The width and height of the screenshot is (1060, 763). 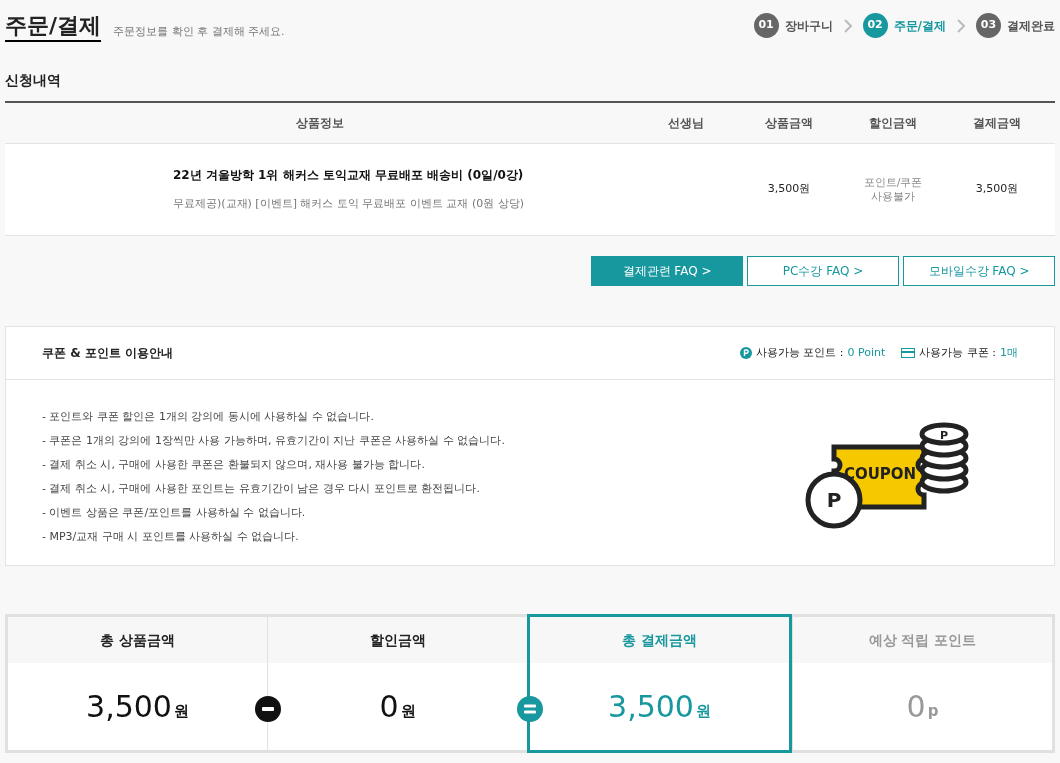 What do you see at coordinates (875, 25) in the screenshot?
I see `step-number: 02` at bounding box center [875, 25].